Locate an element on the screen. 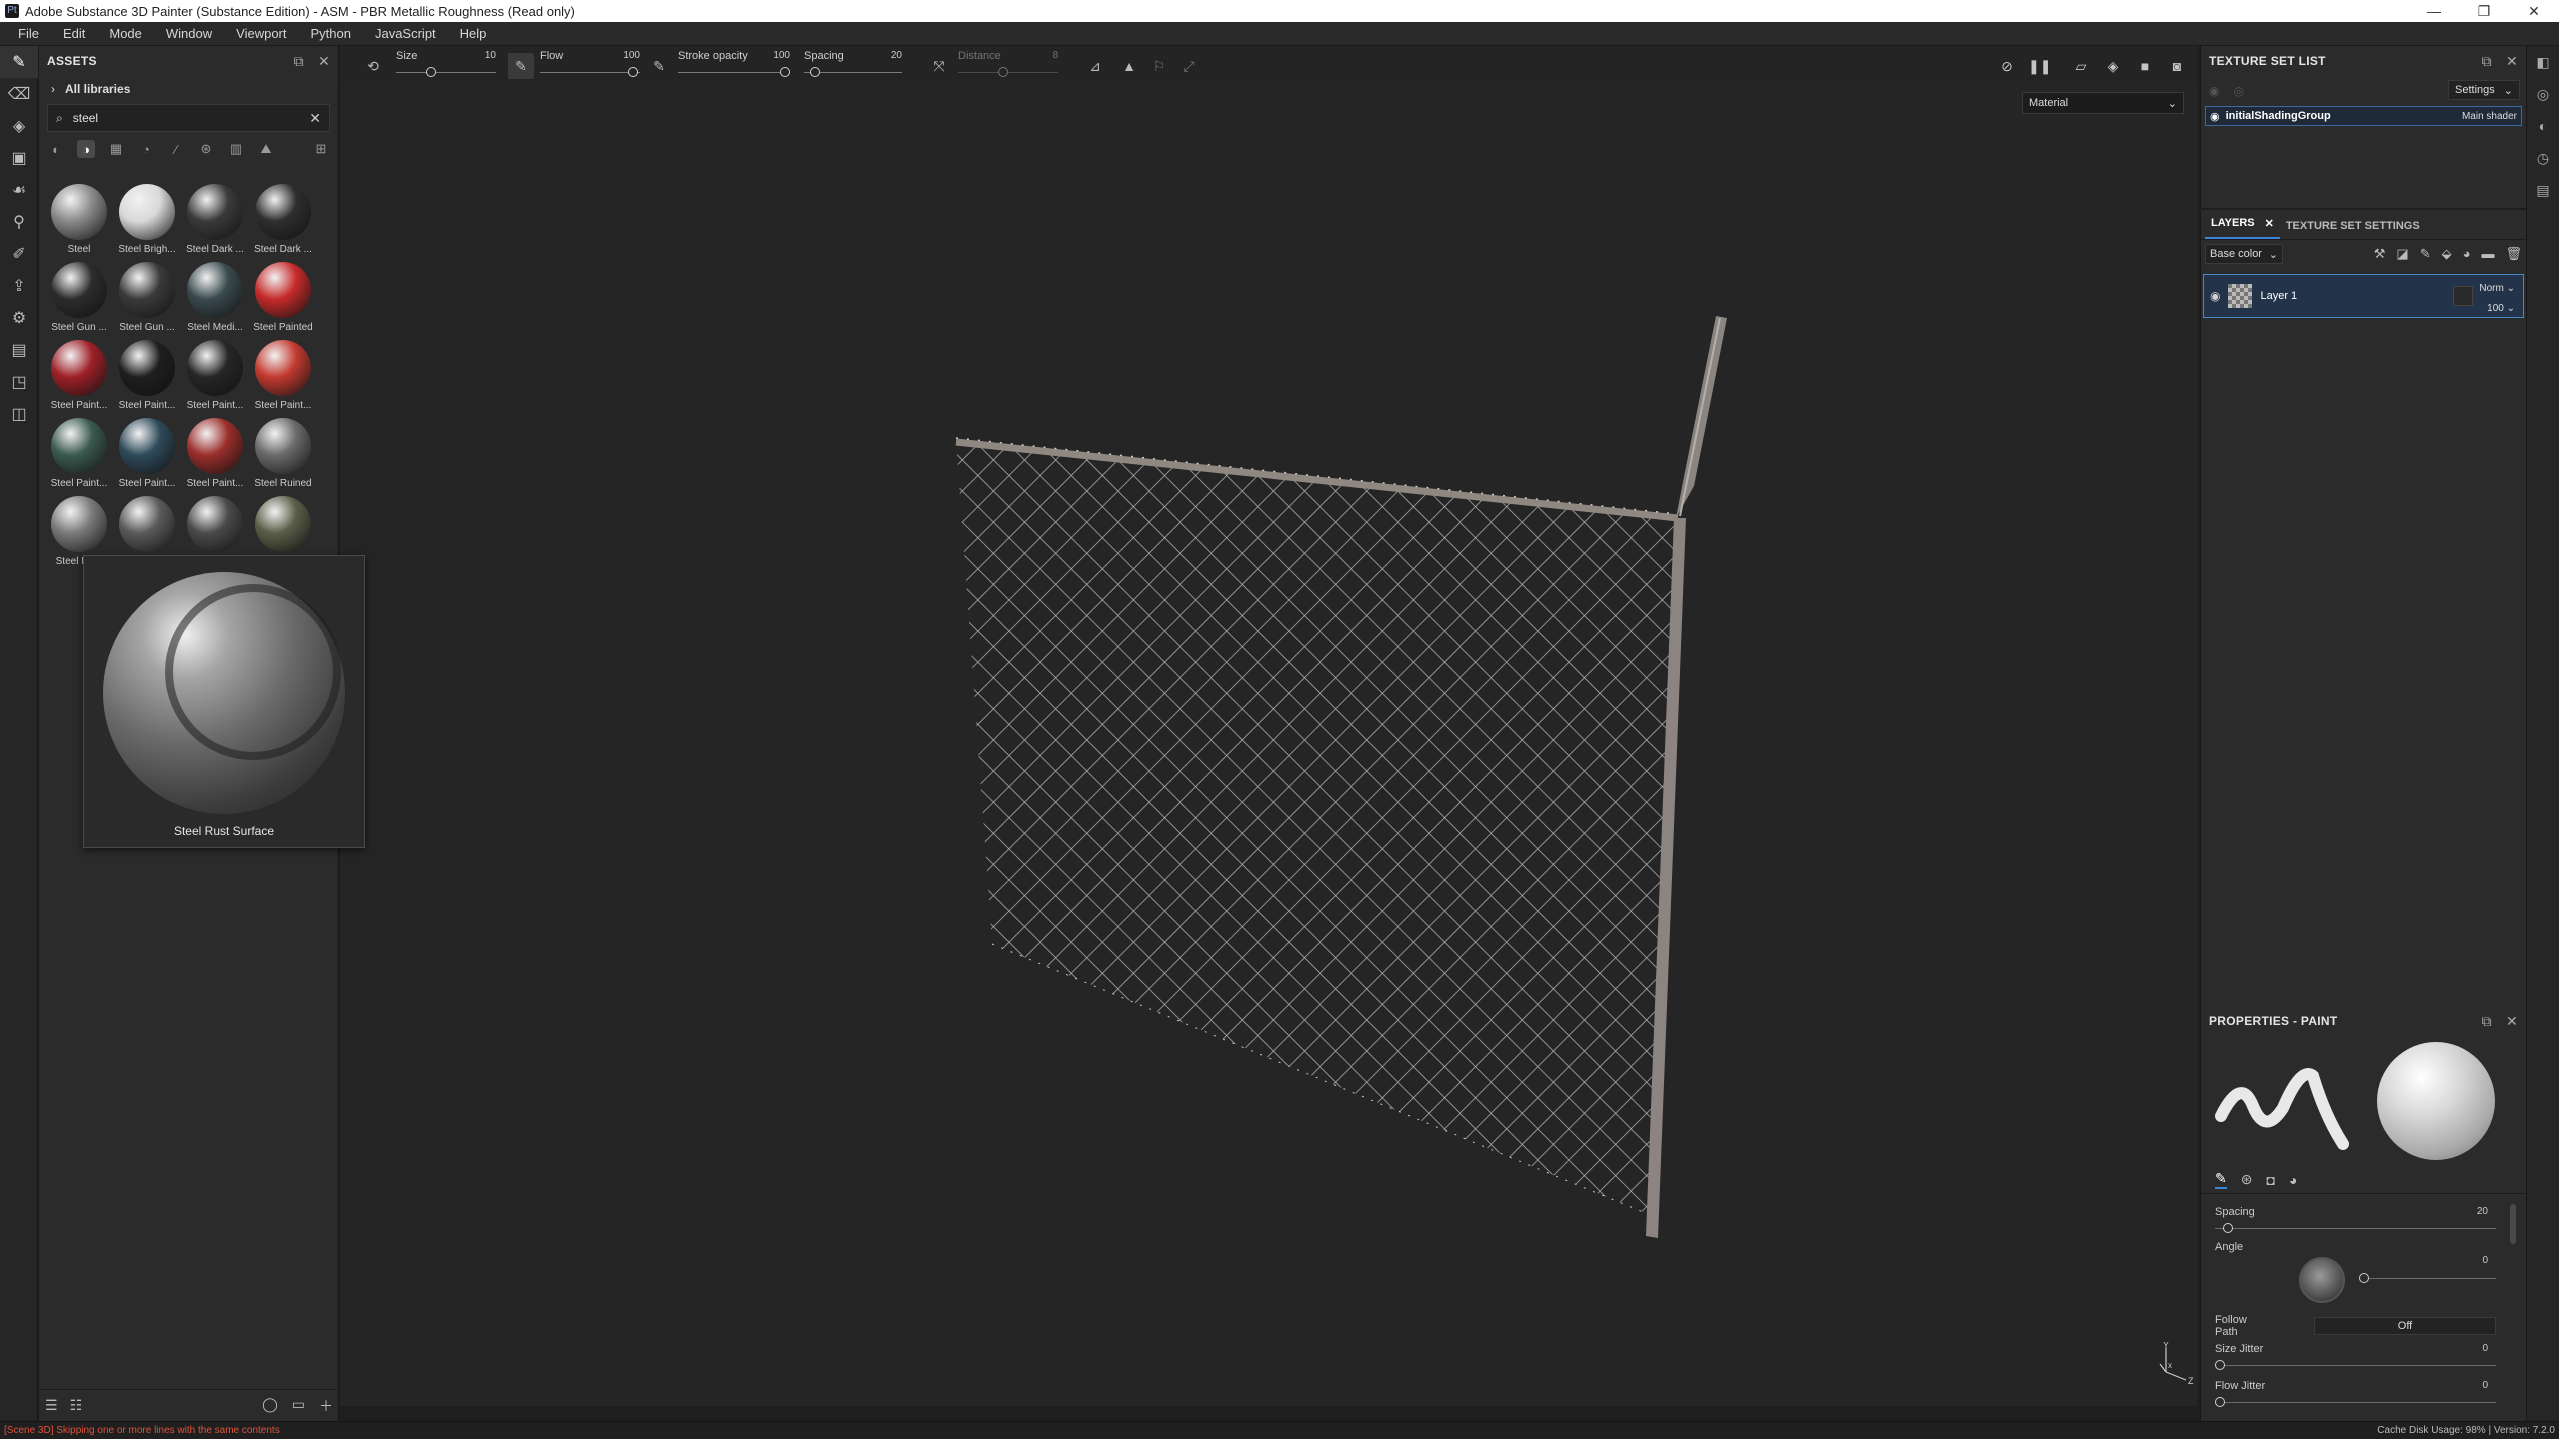 The width and height of the screenshot is (2559, 1439). search-input: steel is located at coordinates (186, 118).